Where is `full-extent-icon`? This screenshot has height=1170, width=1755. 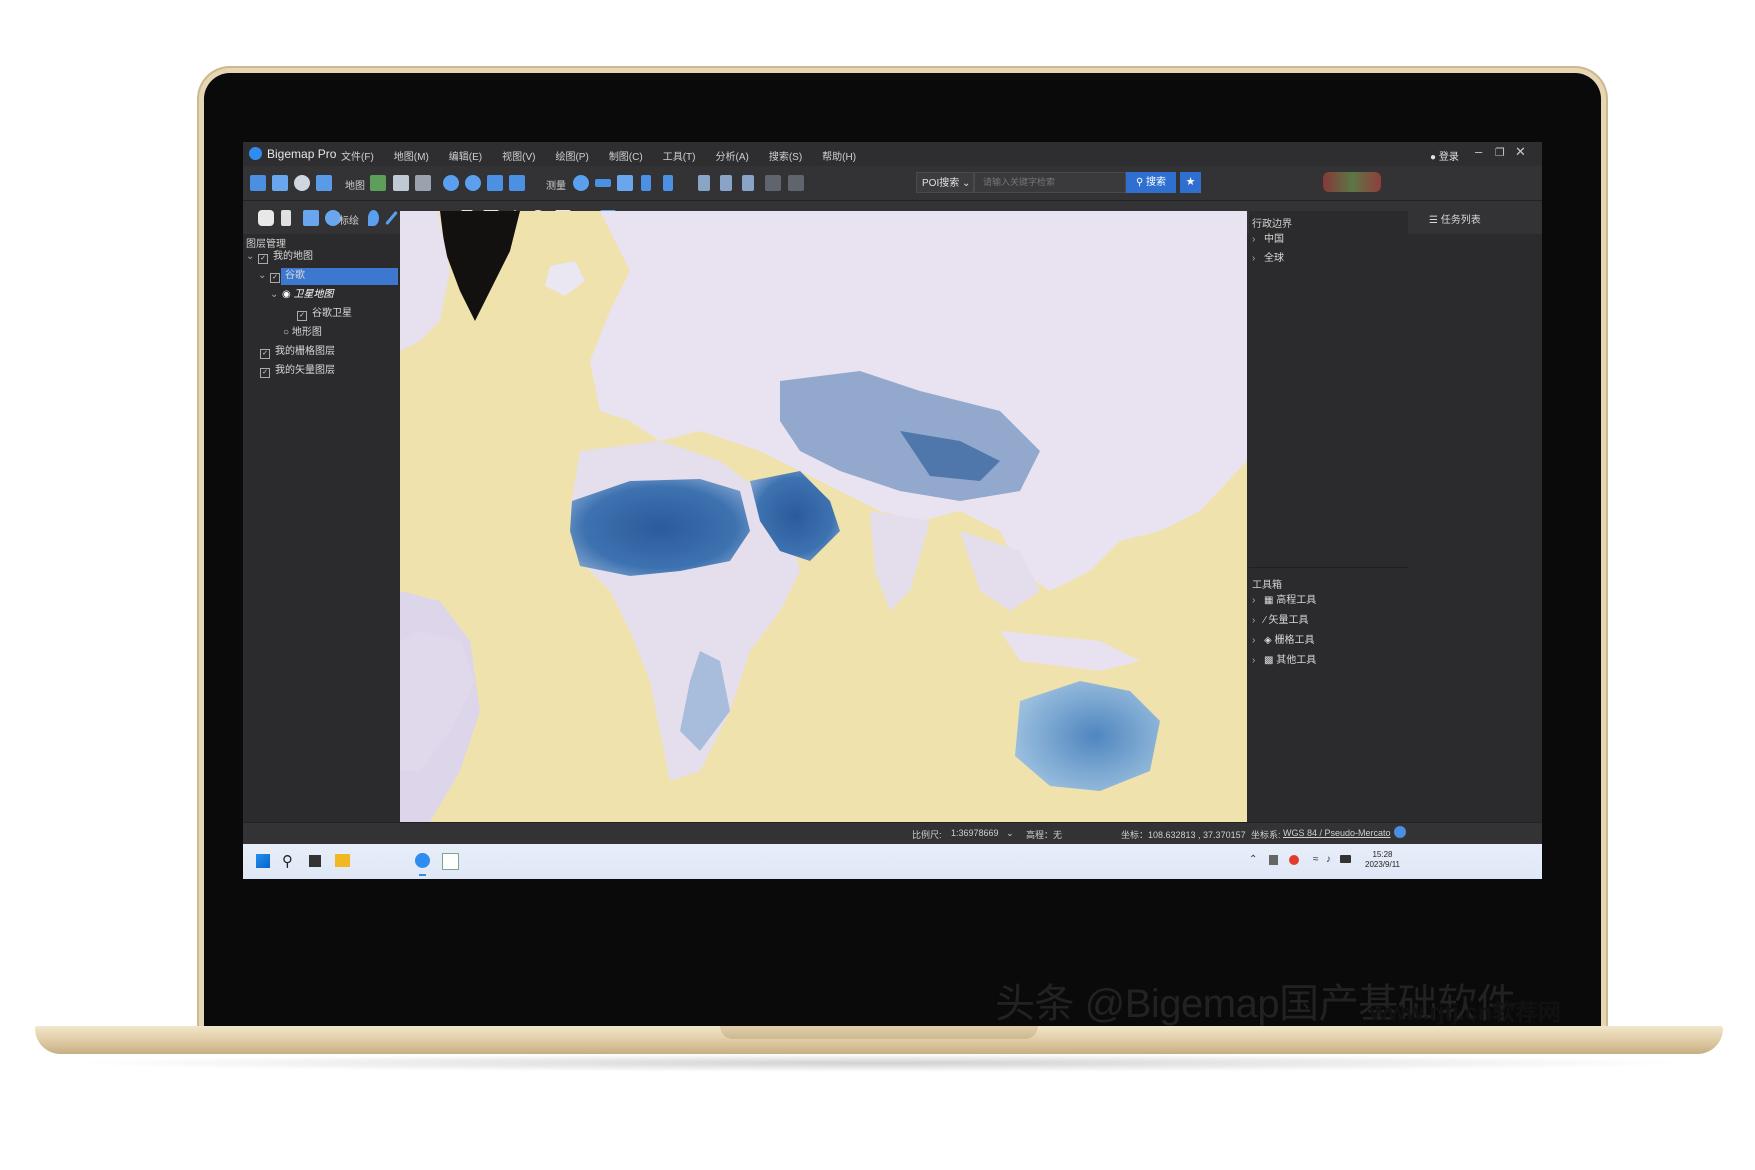
full-extent-icon is located at coordinates (517, 183).